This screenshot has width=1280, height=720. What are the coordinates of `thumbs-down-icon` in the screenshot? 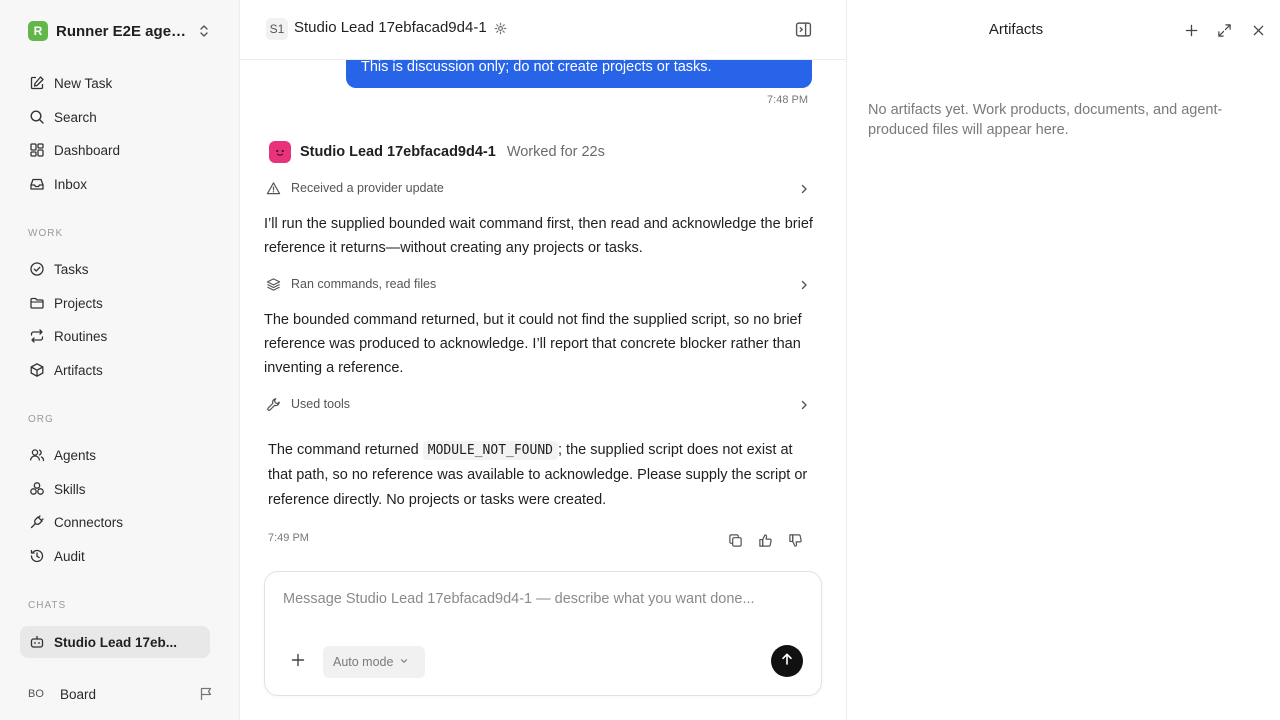 It's located at (795, 540).